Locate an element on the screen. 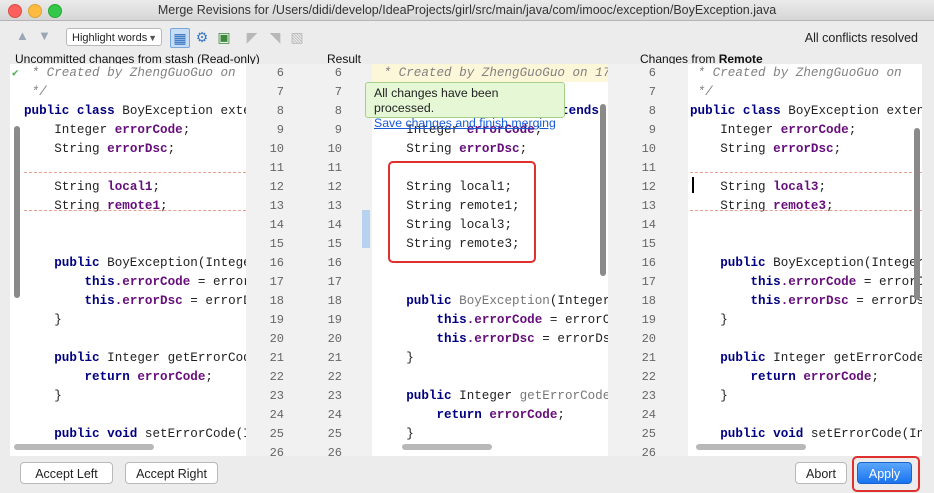  result-vertical-scrollbar is located at coordinates (603, 190).